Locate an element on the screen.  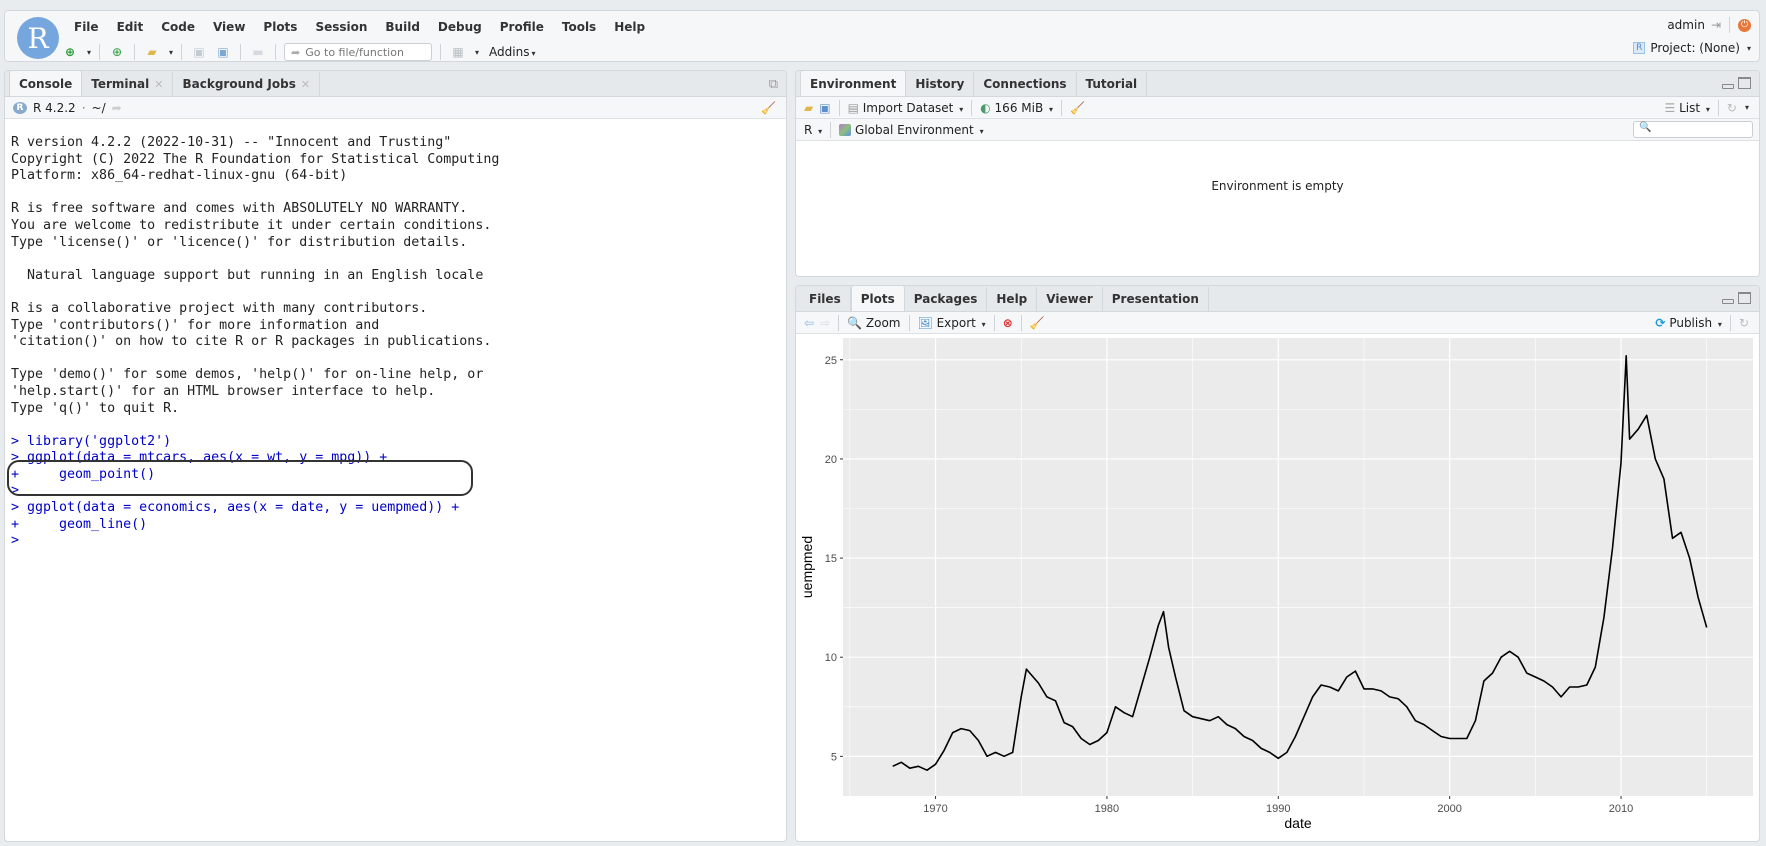
load-workspace-icon: ▰ is located at coordinates (808, 108).